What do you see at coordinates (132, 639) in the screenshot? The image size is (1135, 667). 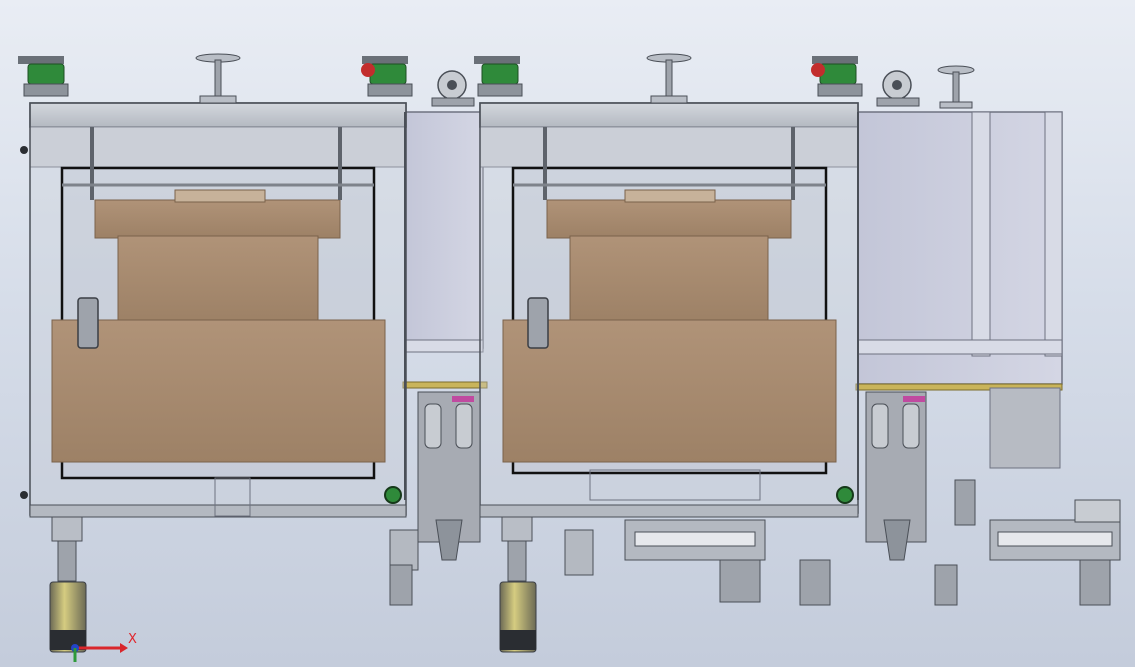 I see `triad-x-label: X` at bounding box center [132, 639].